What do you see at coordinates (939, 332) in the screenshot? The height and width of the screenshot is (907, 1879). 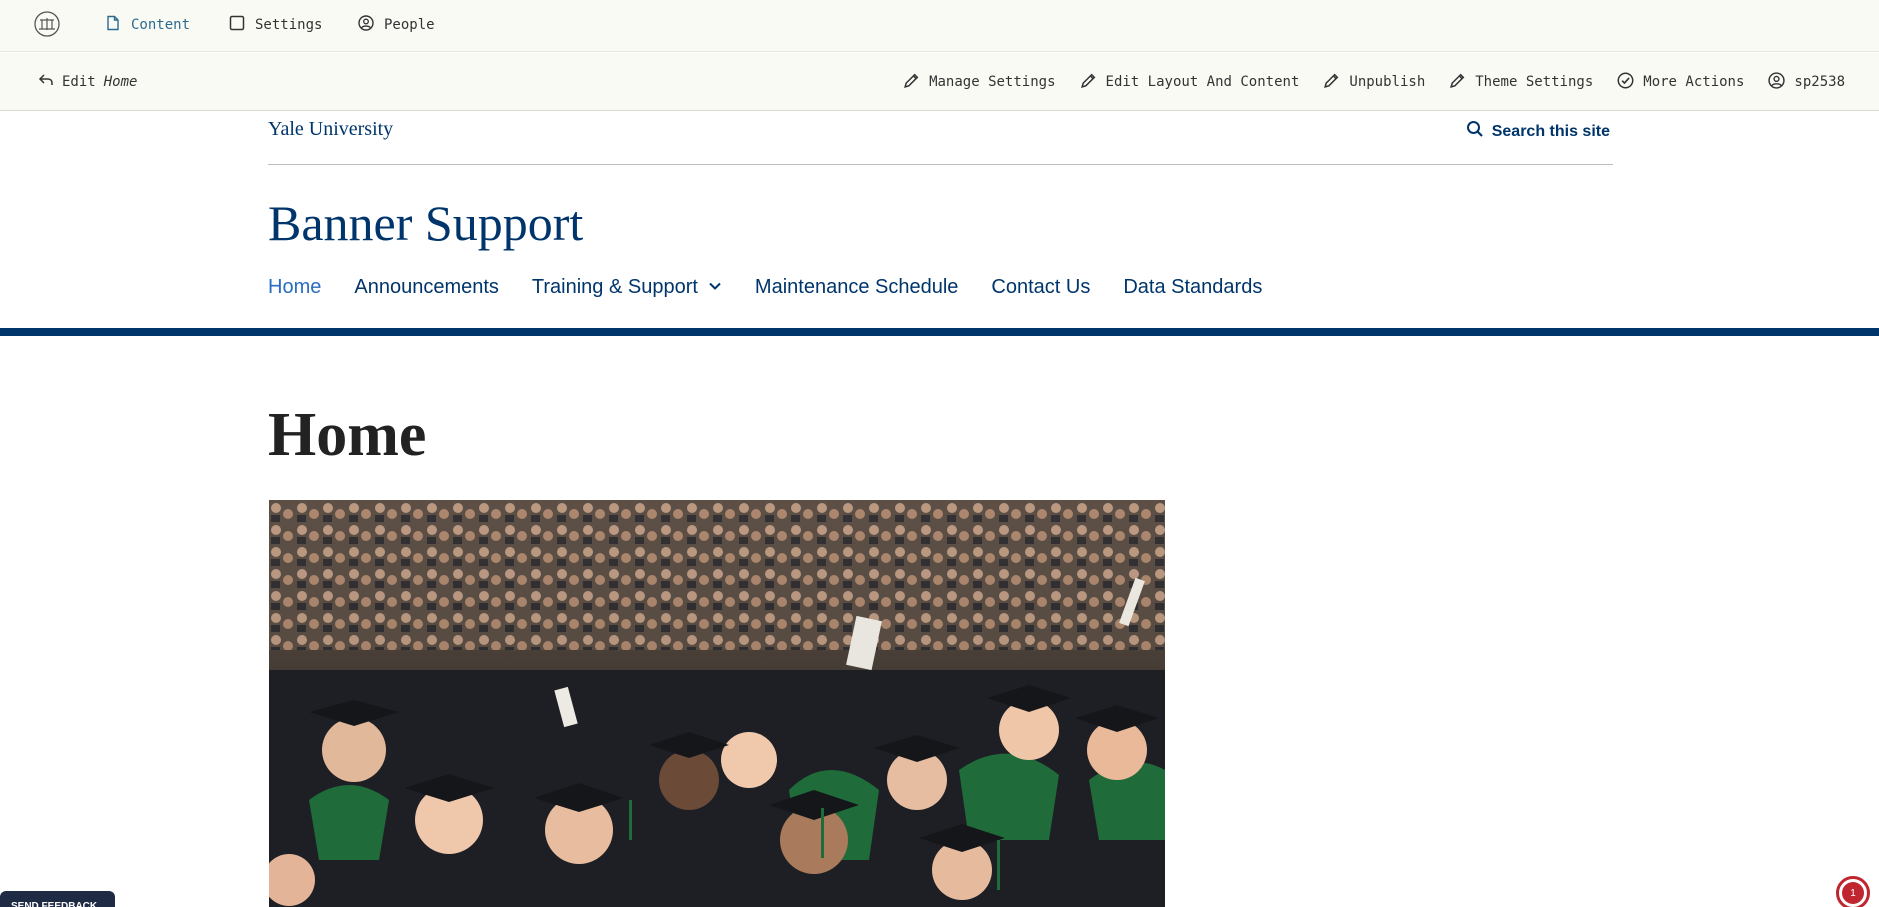 I see `header-blue-band` at bounding box center [939, 332].